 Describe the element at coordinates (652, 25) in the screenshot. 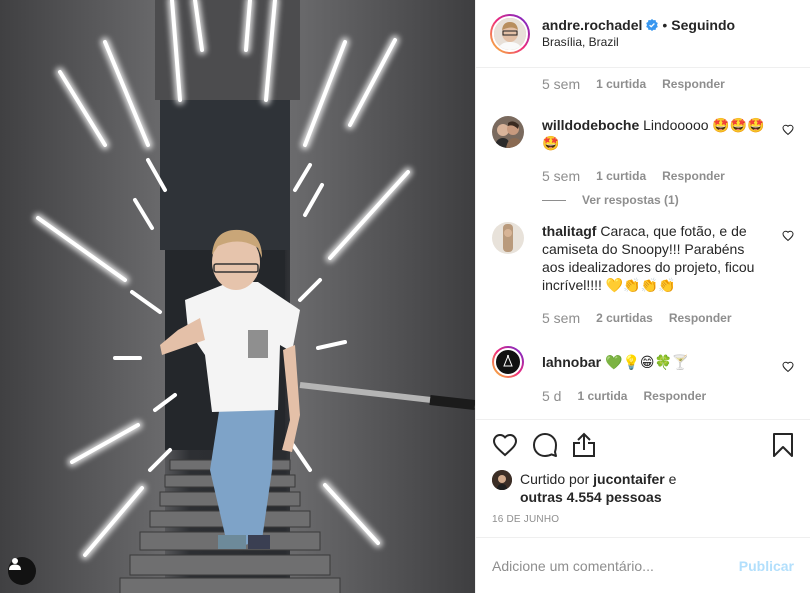

I see `verified-badge-icon` at that location.